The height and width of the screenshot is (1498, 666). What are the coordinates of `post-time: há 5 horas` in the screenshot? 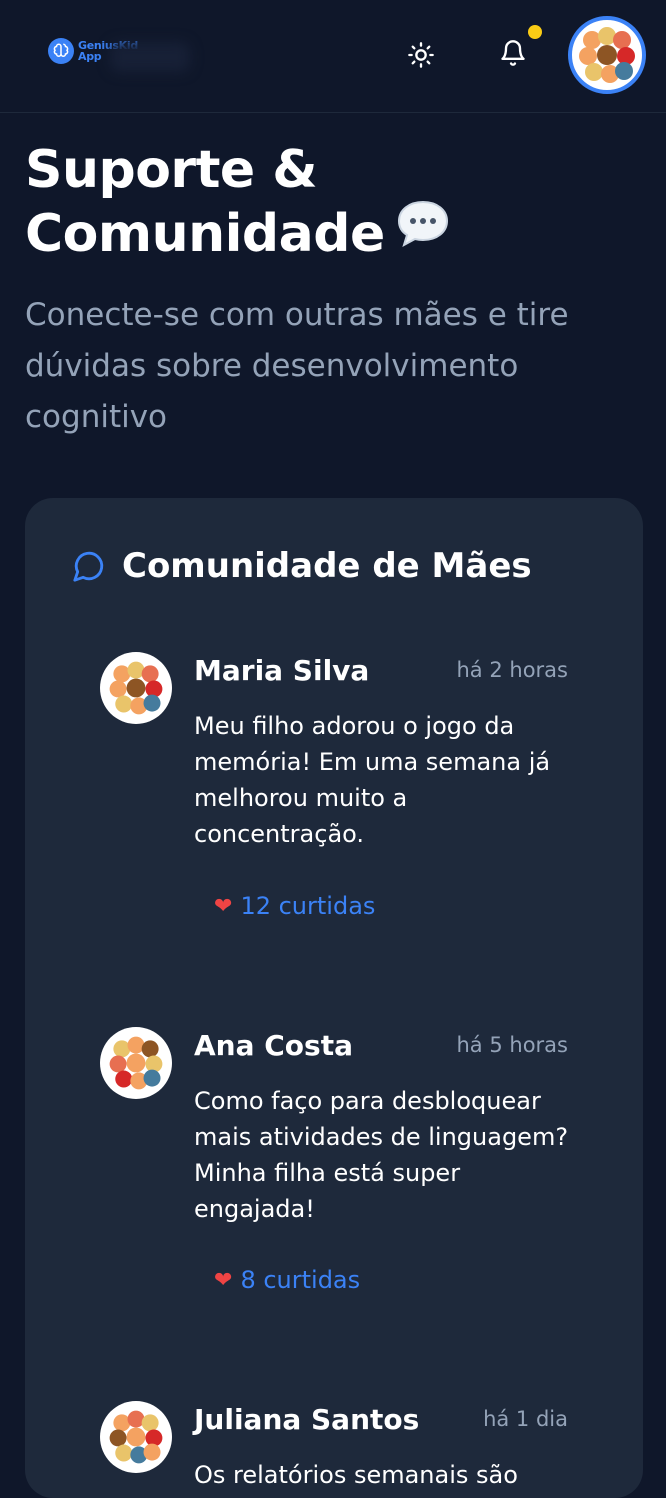 It's located at (512, 1045).